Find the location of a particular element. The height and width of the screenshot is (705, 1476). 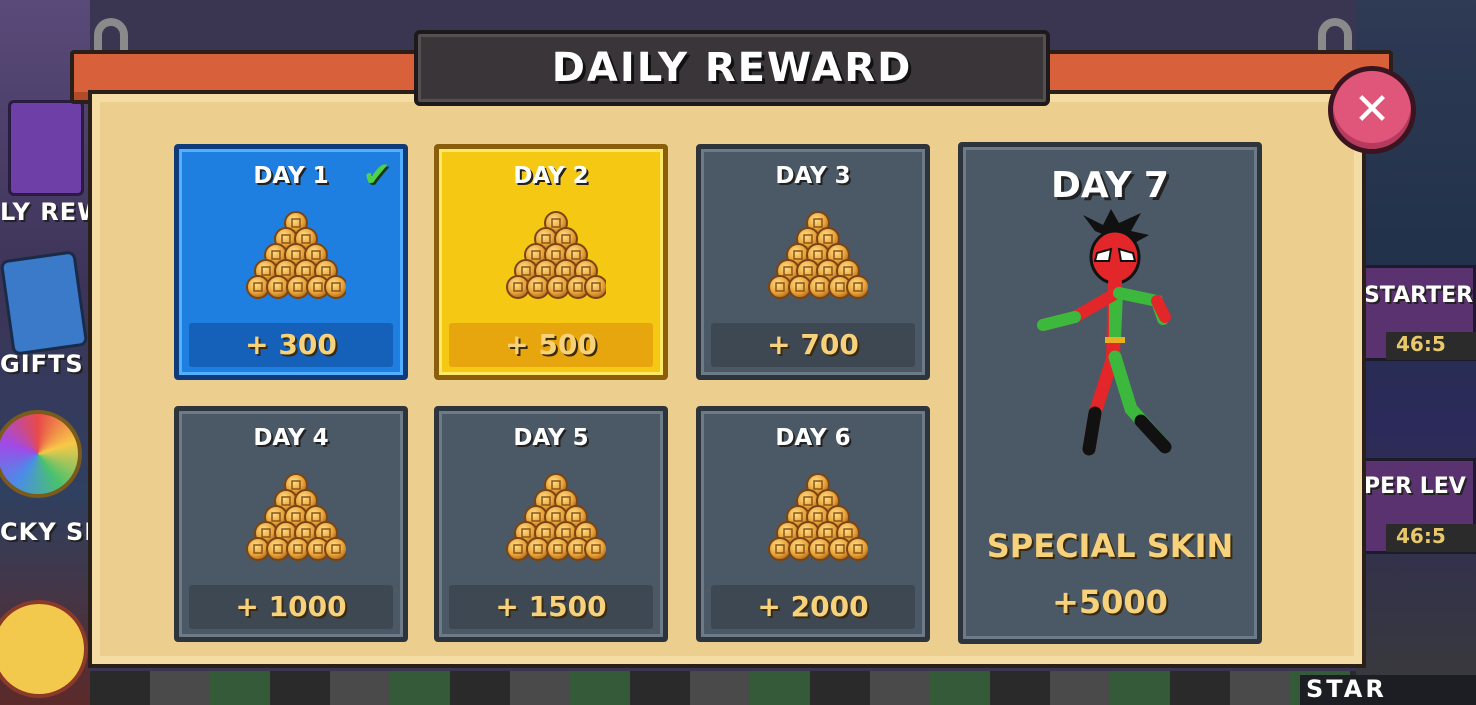

reward-amount: + 700 is located at coordinates (813, 344).